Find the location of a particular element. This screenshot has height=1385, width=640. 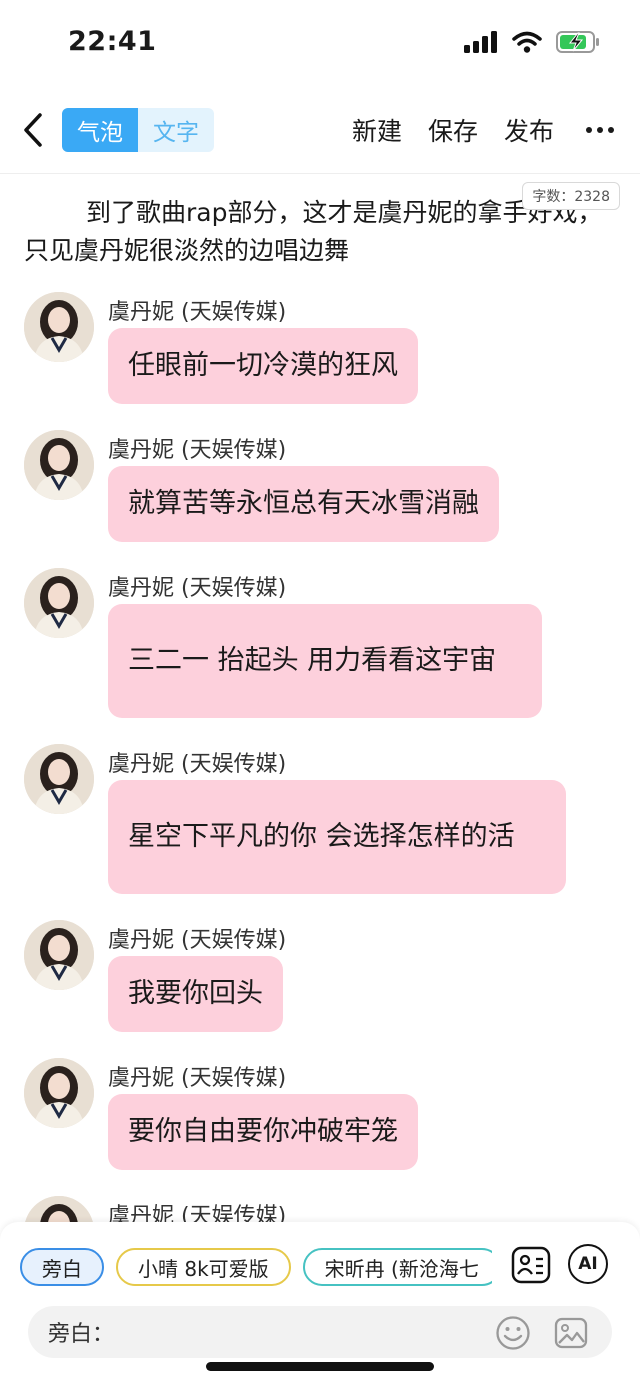

character-card-button is located at coordinates (531, 1265).